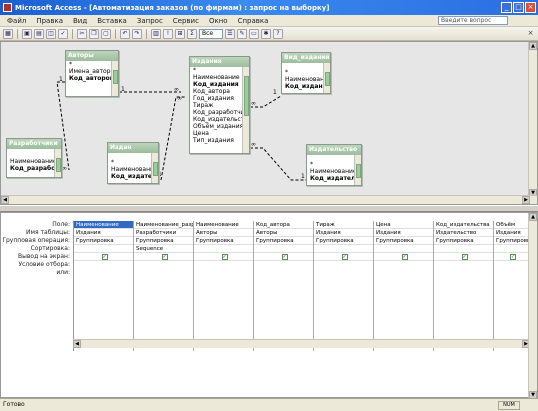  What do you see at coordinates (266, 33) in the screenshot?
I see `new-object-icon: ✱` at bounding box center [266, 33].